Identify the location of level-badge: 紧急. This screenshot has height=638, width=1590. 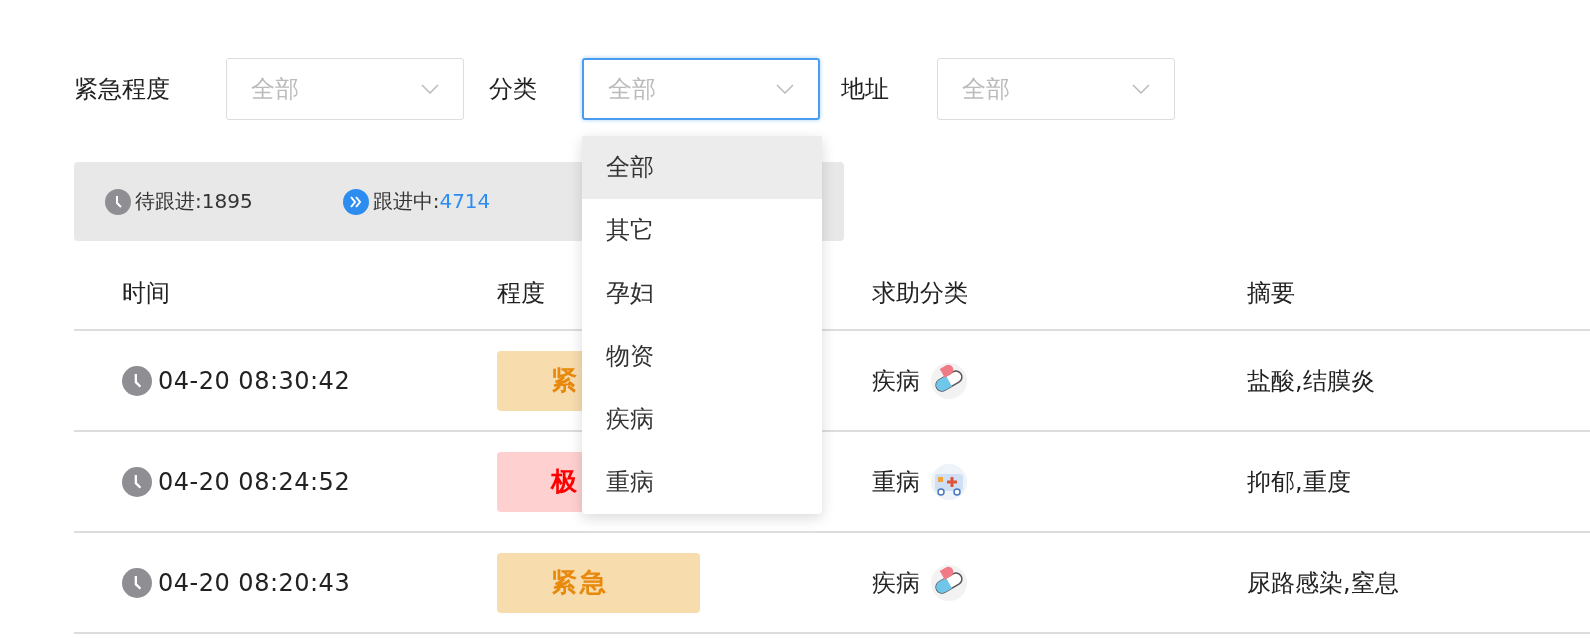
(598, 582).